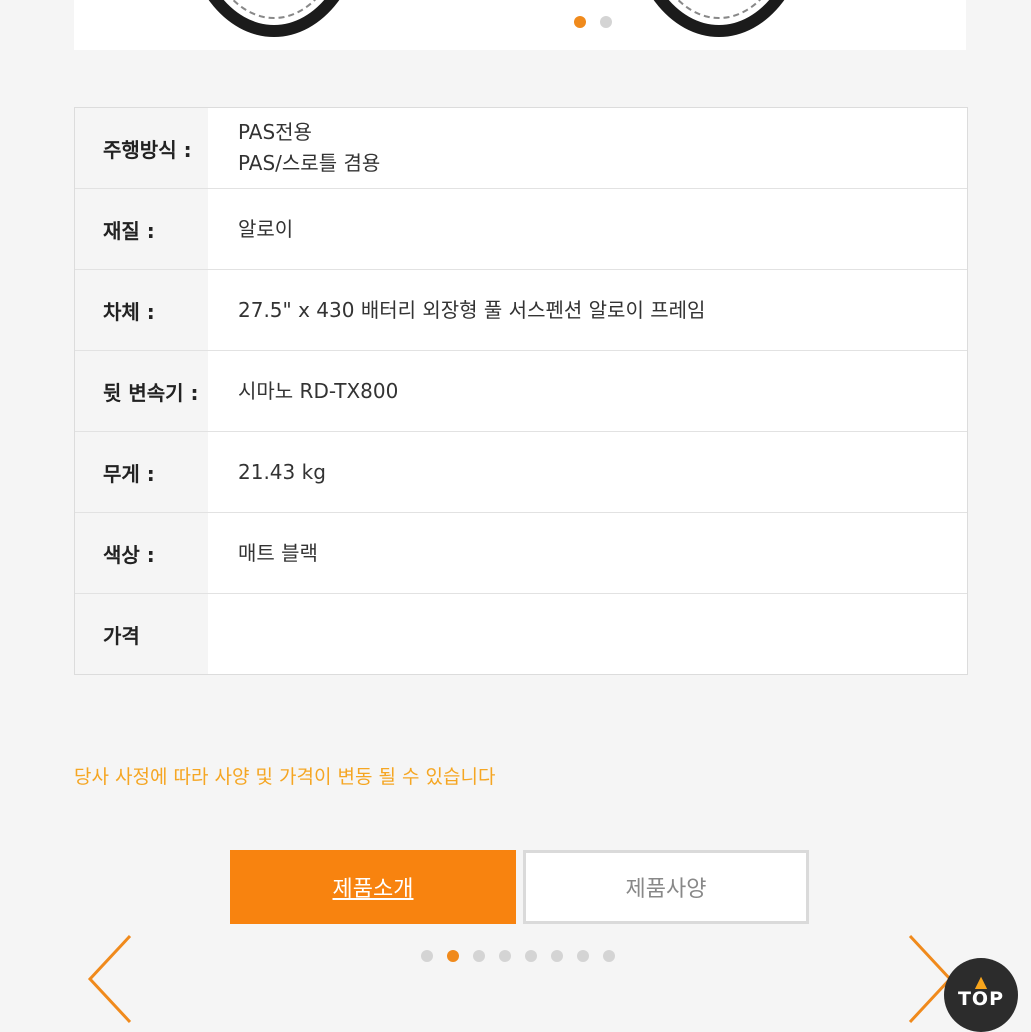  I want to click on spec-row: 무게 : 21.43 kg, so click(521, 472).